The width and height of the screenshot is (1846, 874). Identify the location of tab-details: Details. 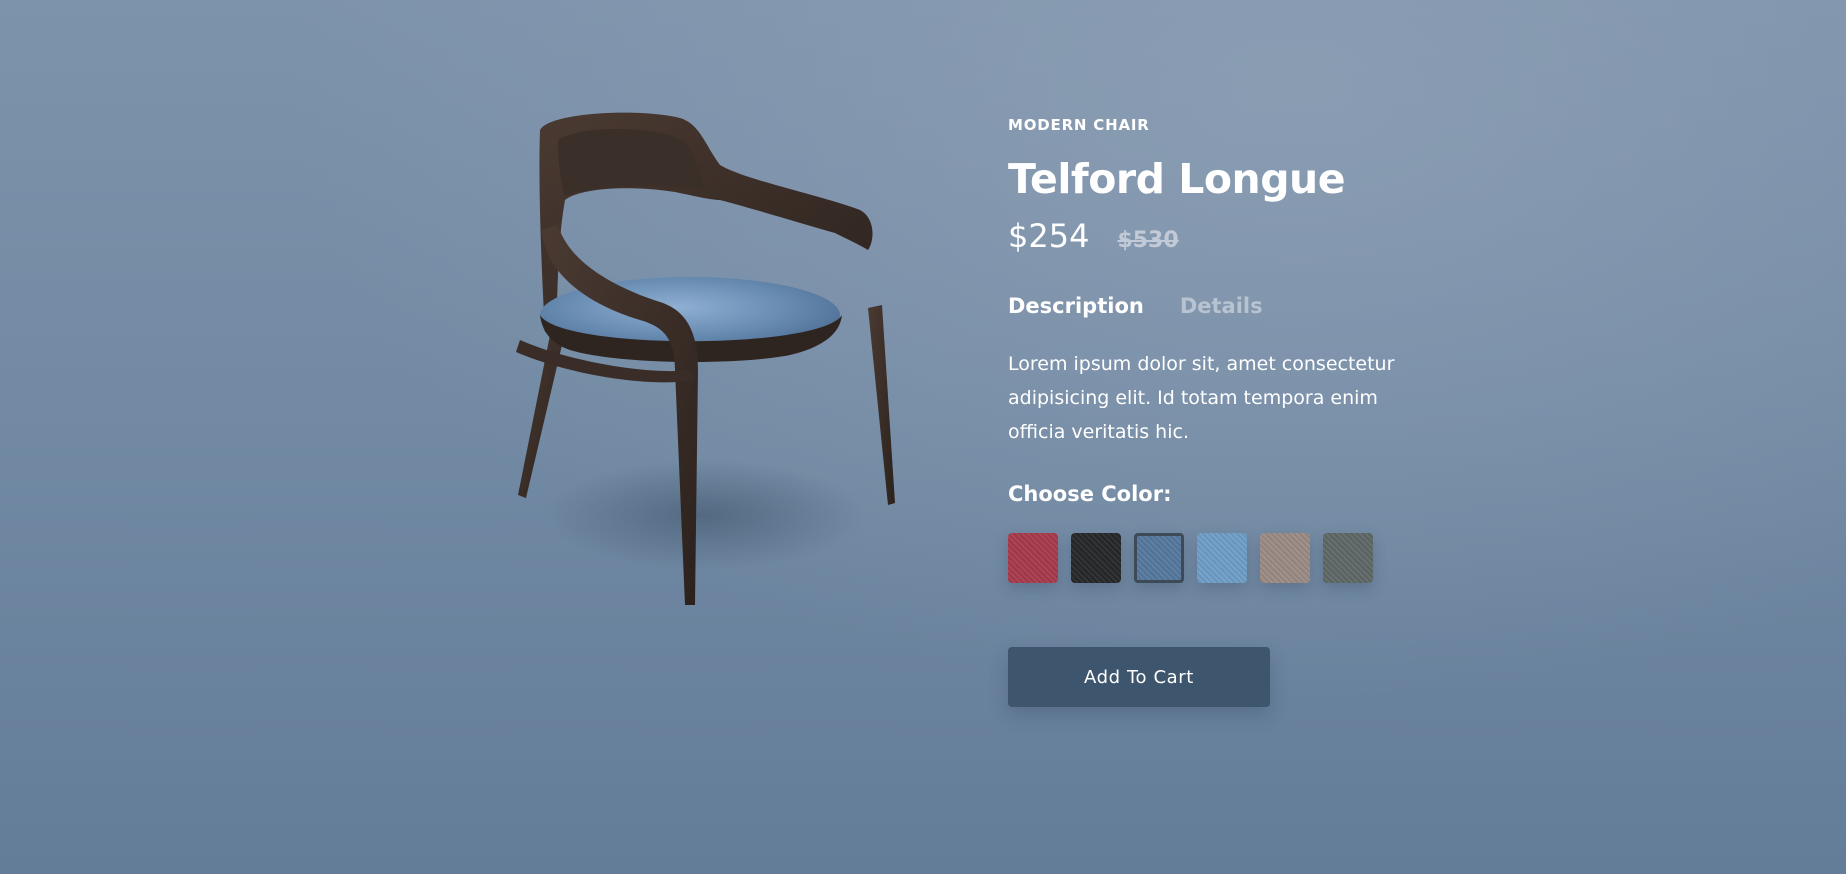
(1221, 306).